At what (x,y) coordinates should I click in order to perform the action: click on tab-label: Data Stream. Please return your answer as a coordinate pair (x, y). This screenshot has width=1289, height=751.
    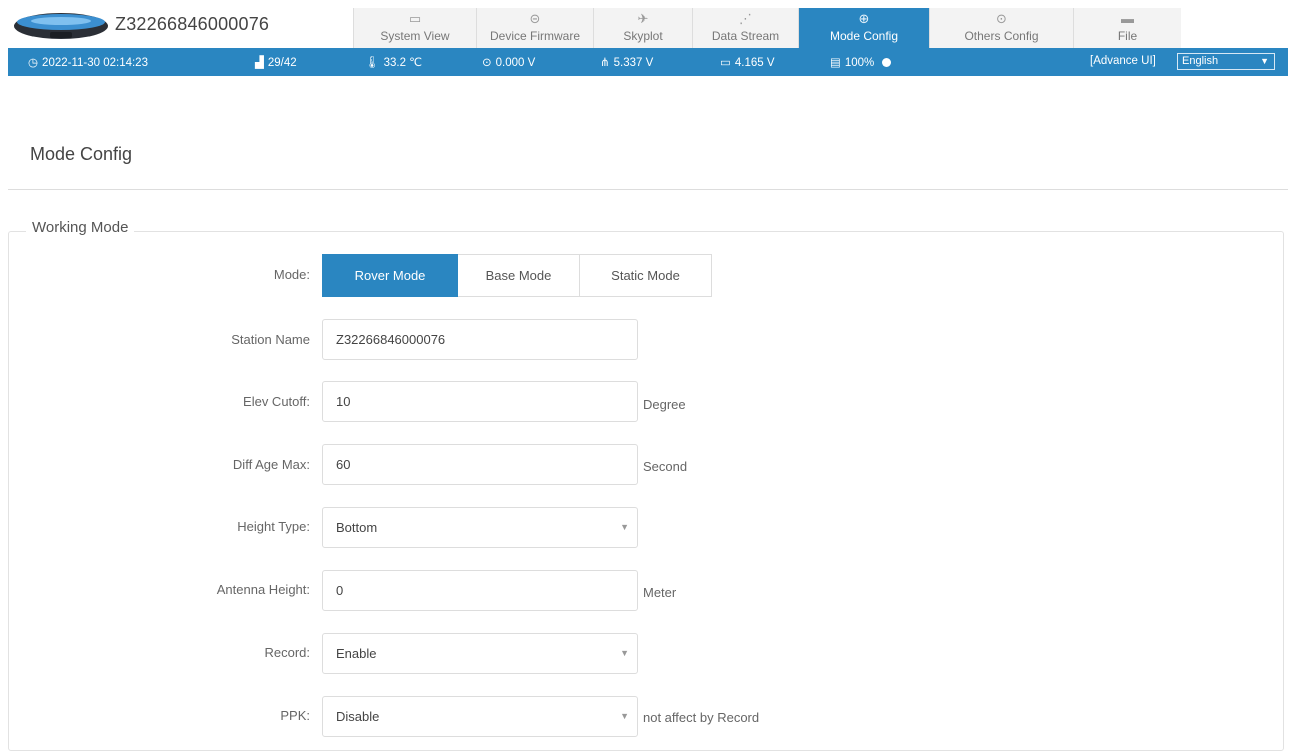
    Looking at the image, I should click on (745, 36).